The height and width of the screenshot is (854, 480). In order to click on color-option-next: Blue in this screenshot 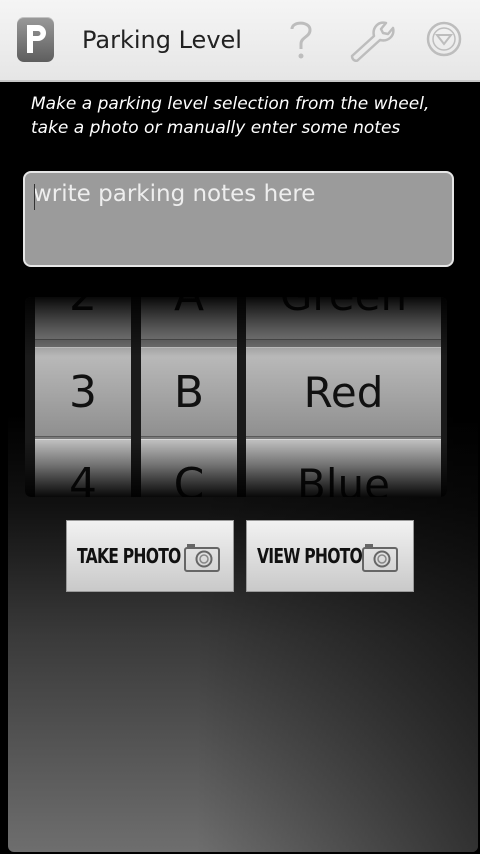, I will do `click(343, 468)`.